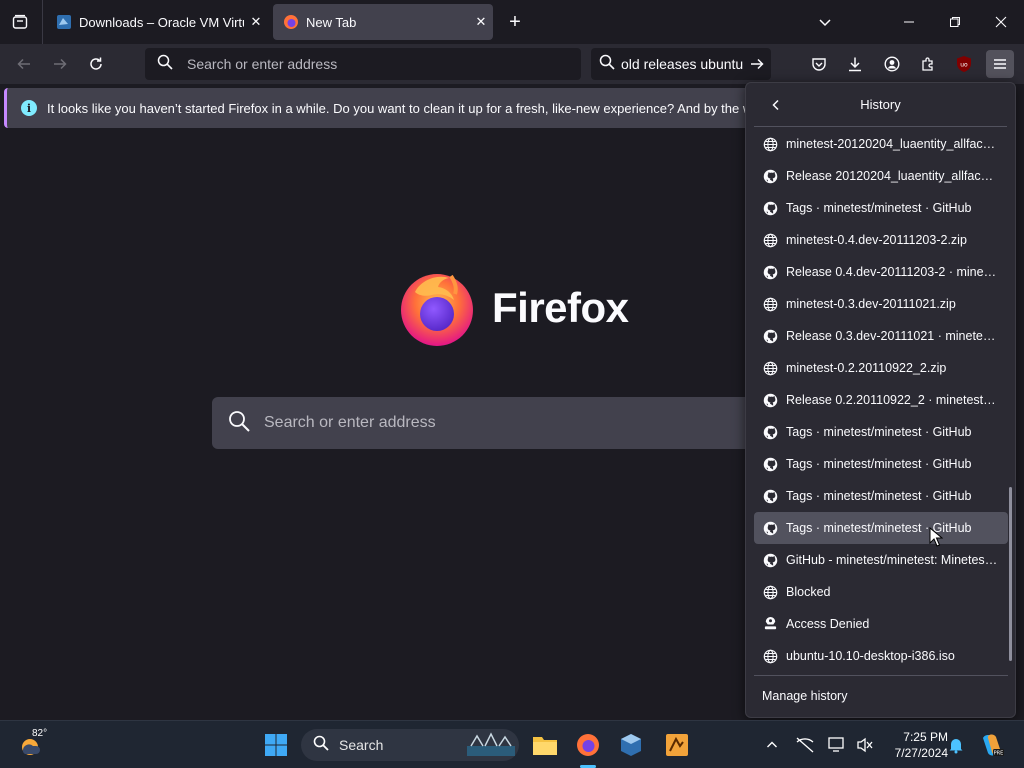 This screenshot has width=1024, height=768. Describe the element at coordinates (40, 733) in the screenshot. I see `weather-temperature: 82°` at that location.